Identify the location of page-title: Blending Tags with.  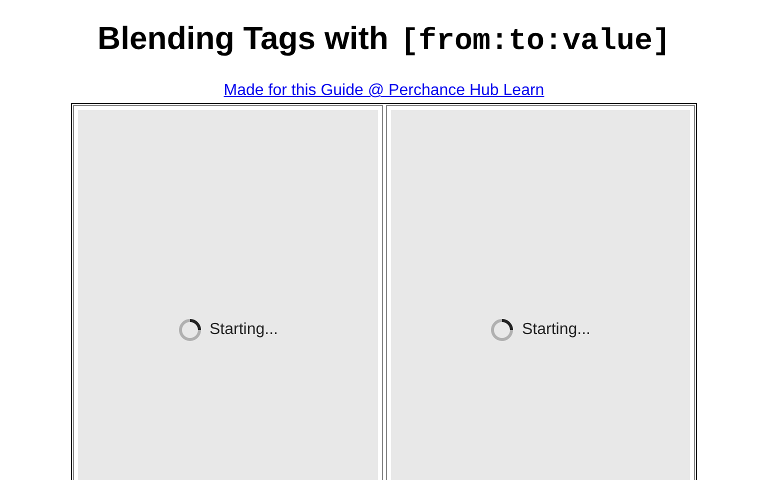
(243, 38).